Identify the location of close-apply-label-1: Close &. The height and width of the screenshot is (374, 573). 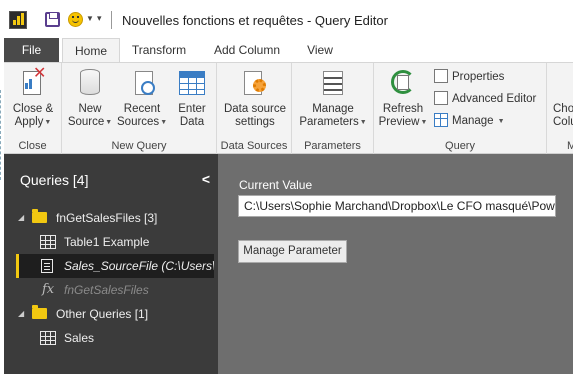
(33, 109).